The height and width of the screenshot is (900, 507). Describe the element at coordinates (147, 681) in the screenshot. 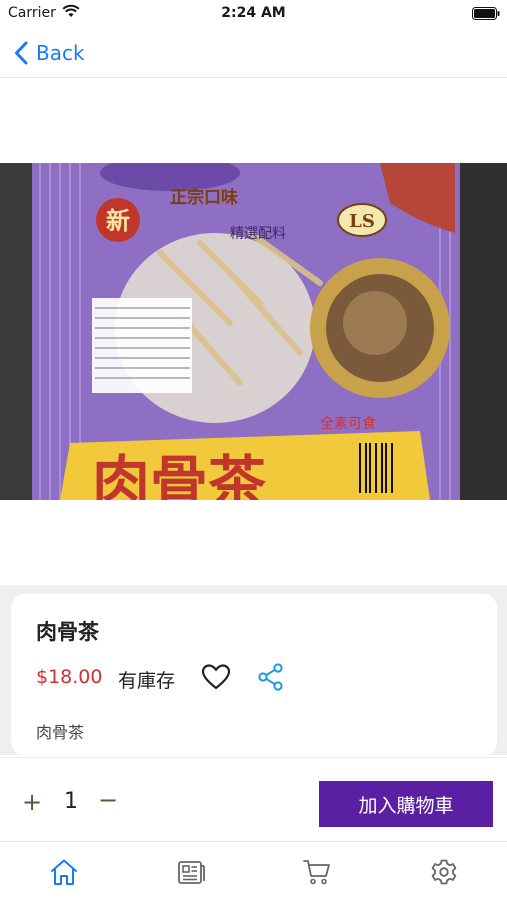

I see `stock-status: 有庫存` at that location.